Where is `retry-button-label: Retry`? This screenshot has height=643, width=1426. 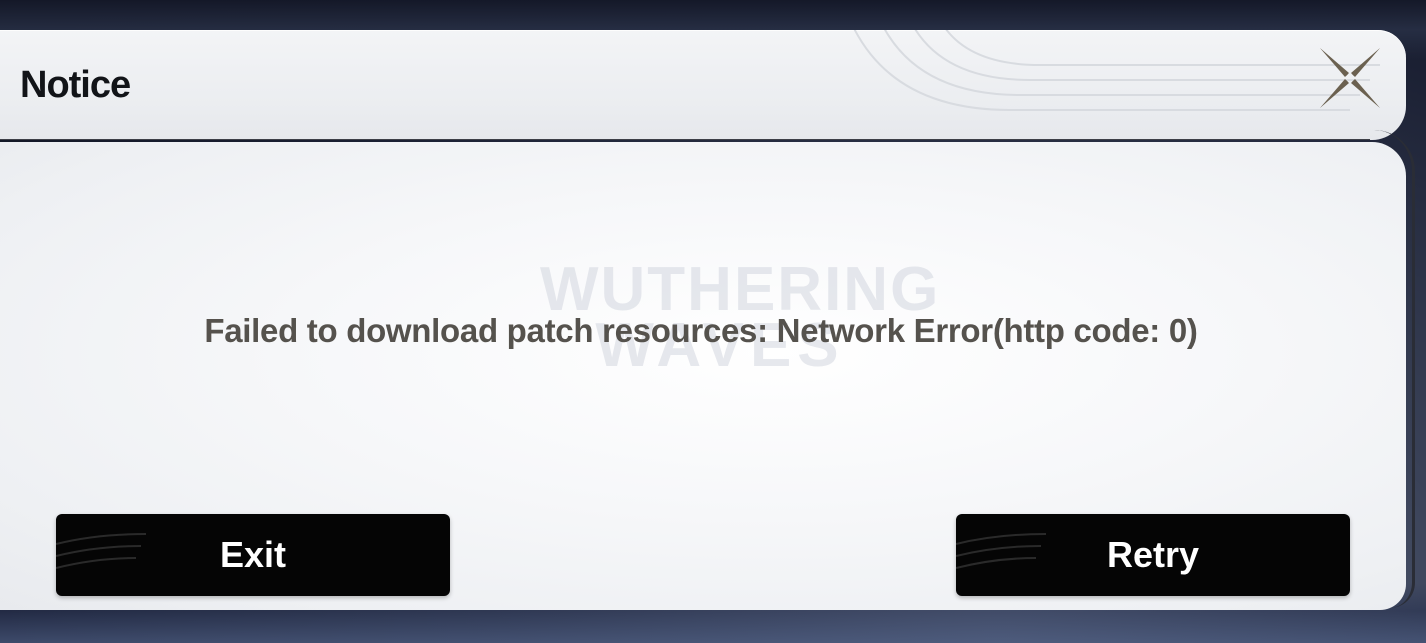
retry-button-label: Retry is located at coordinates (1153, 554).